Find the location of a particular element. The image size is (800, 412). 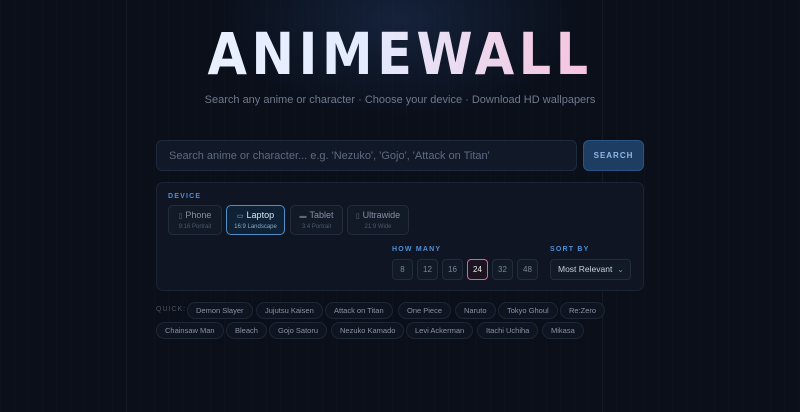

how-many-label: HOW MANY is located at coordinates (417, 249).